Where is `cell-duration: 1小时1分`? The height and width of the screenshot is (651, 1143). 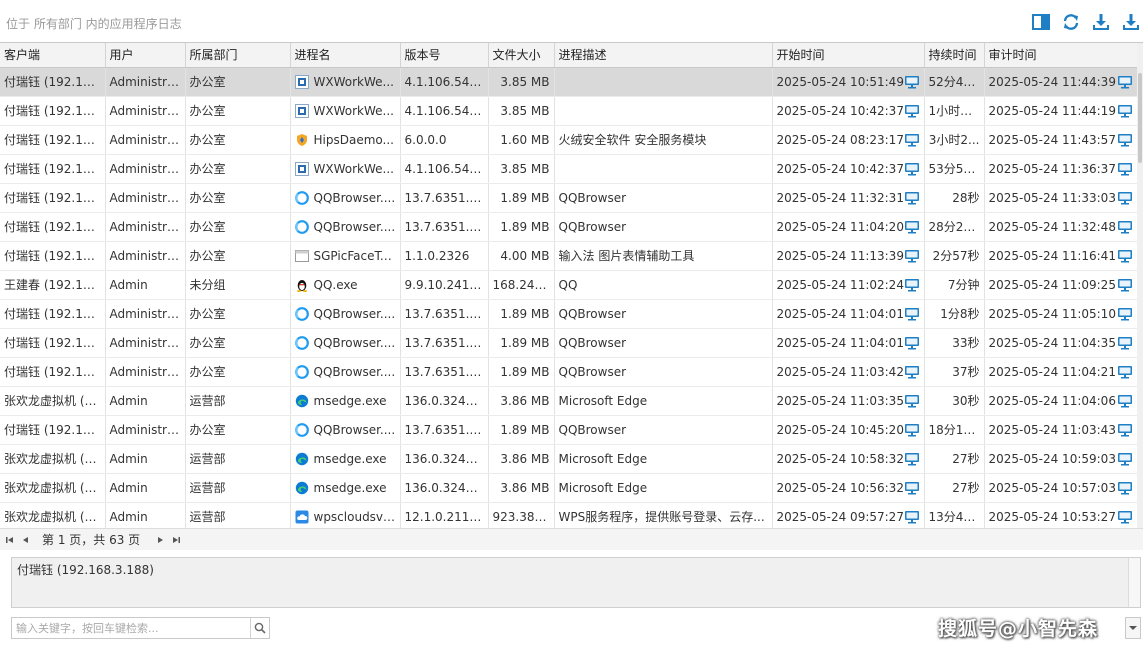 cell-duration: 1小时1分 is located at coordinates (954, 111).